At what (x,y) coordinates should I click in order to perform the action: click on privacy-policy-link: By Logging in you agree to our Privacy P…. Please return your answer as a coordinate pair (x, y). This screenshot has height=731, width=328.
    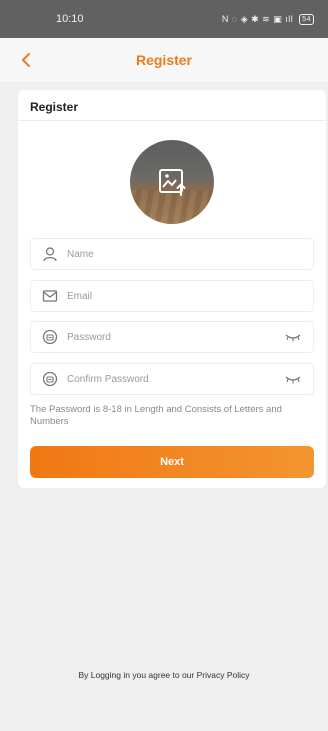
    Looking at the image, I should click on (164, 675).